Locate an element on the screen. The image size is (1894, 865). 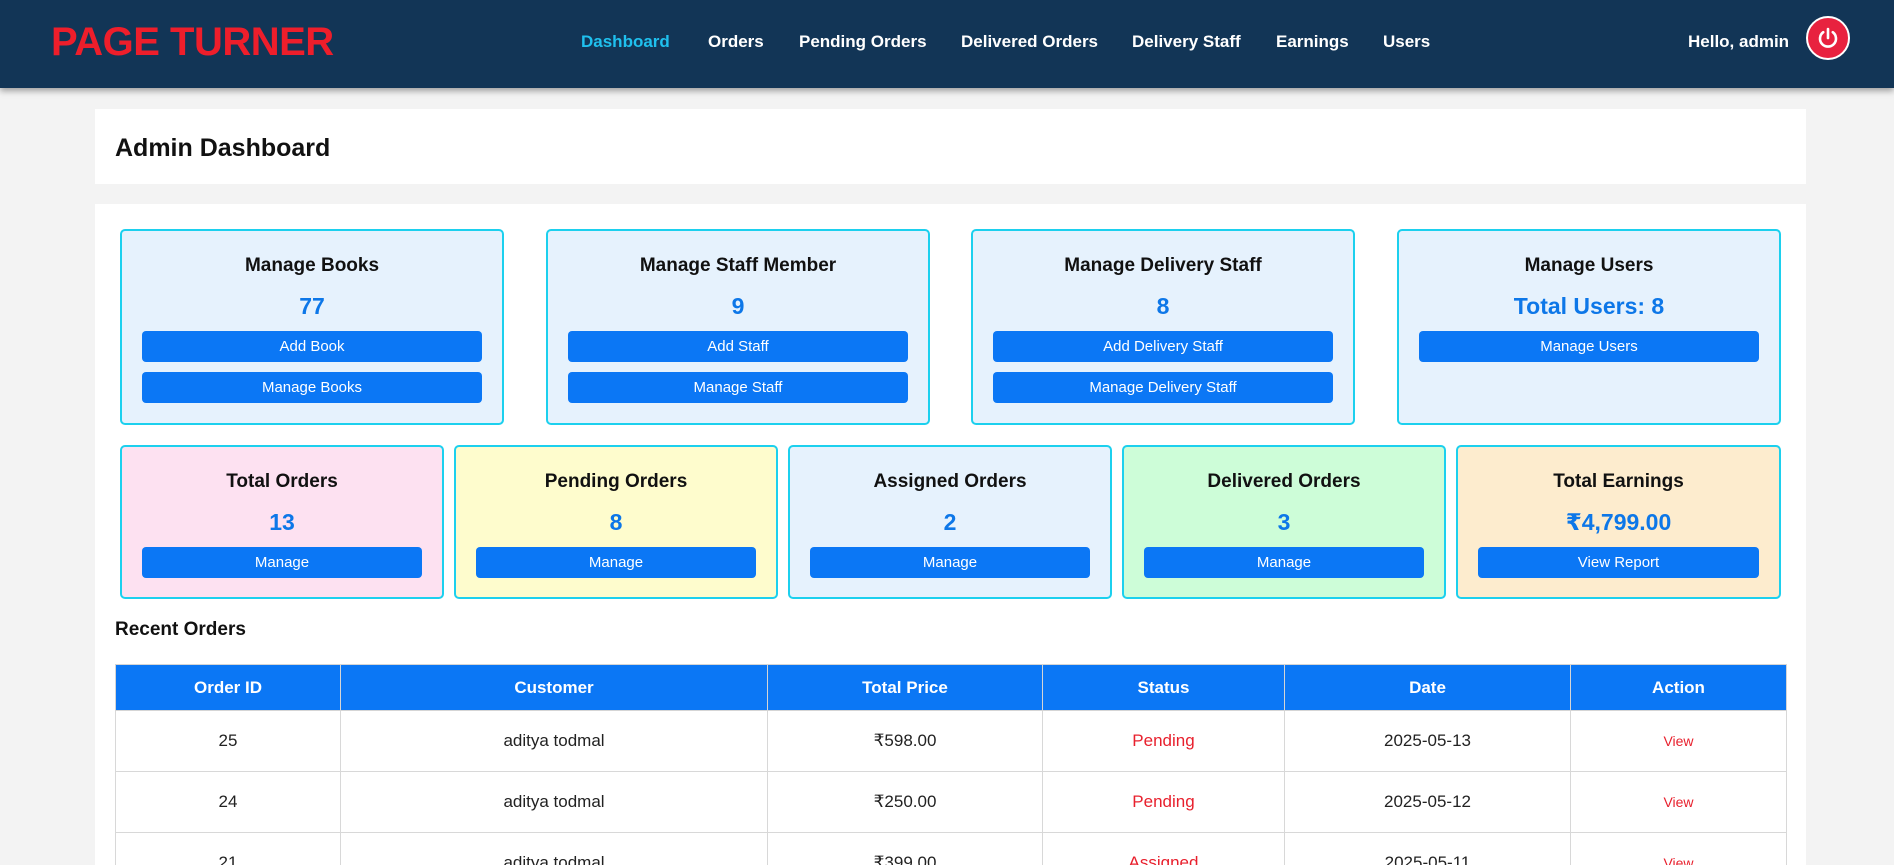
order-id-cell: 24 is located at coordinates (228, 802).